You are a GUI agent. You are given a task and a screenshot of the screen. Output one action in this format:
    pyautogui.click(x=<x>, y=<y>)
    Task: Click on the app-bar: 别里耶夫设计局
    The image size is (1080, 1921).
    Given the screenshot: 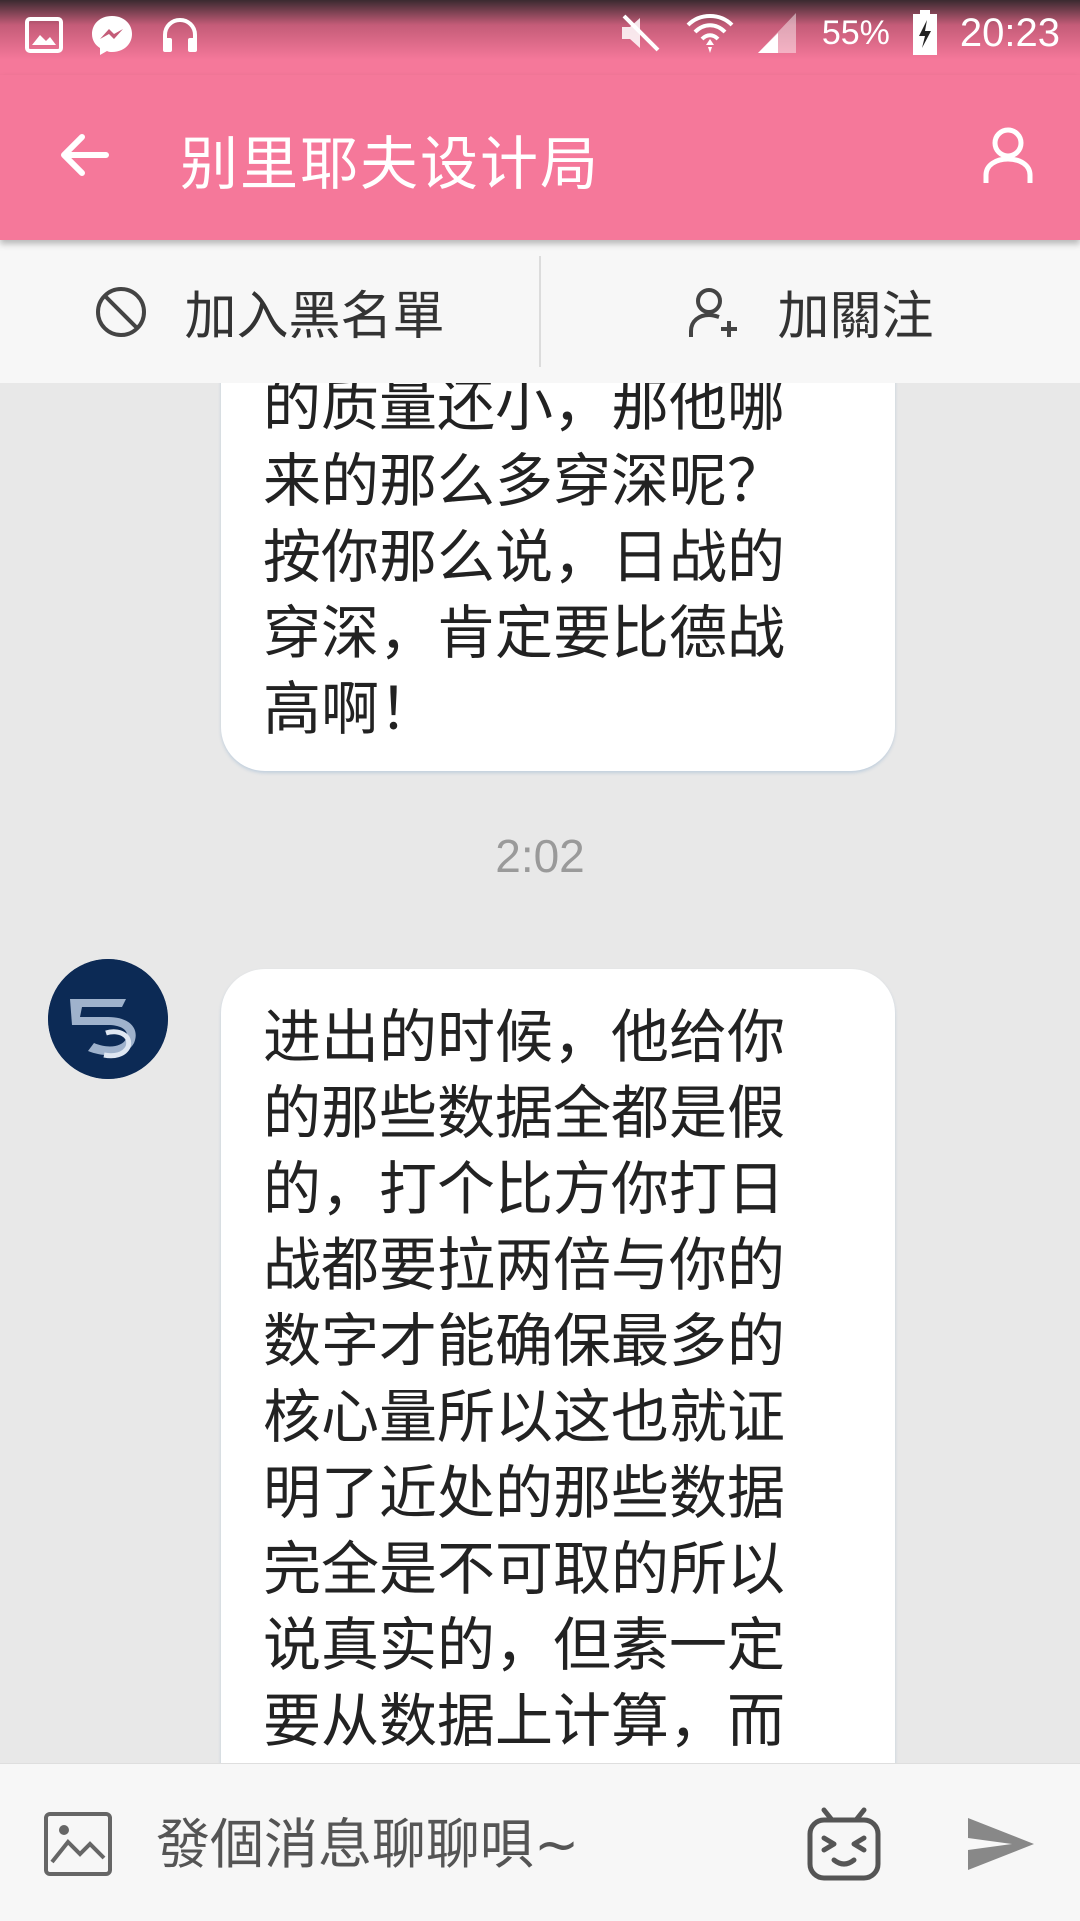 What is the action you would take?
    pyautogui.click(x=540, y=157)
    